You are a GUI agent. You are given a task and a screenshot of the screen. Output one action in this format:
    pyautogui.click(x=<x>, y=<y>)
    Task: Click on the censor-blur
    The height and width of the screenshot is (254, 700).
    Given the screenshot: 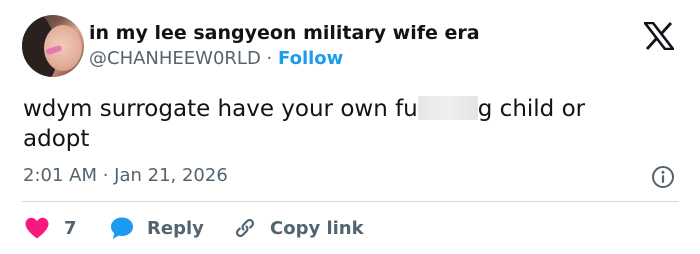 What is the action you would take?
    pyautogui.click(x=447, y=108)
    